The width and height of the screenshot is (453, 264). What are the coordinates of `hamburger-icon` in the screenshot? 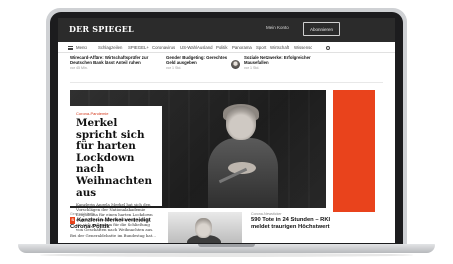 It's located at (70, 47).